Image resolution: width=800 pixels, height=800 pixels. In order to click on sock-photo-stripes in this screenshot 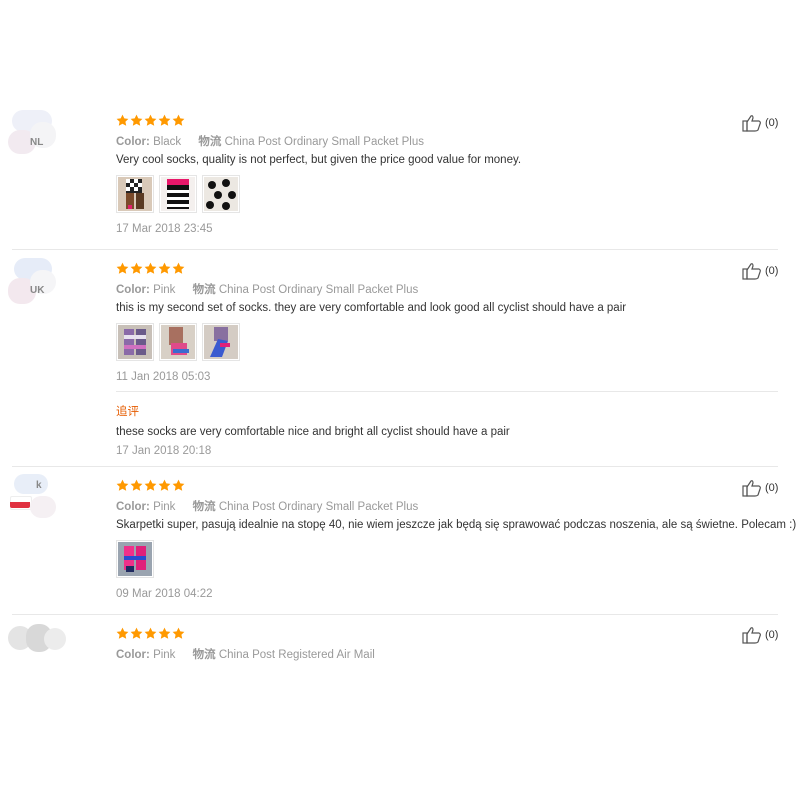, I will do `click(178, 194)`.